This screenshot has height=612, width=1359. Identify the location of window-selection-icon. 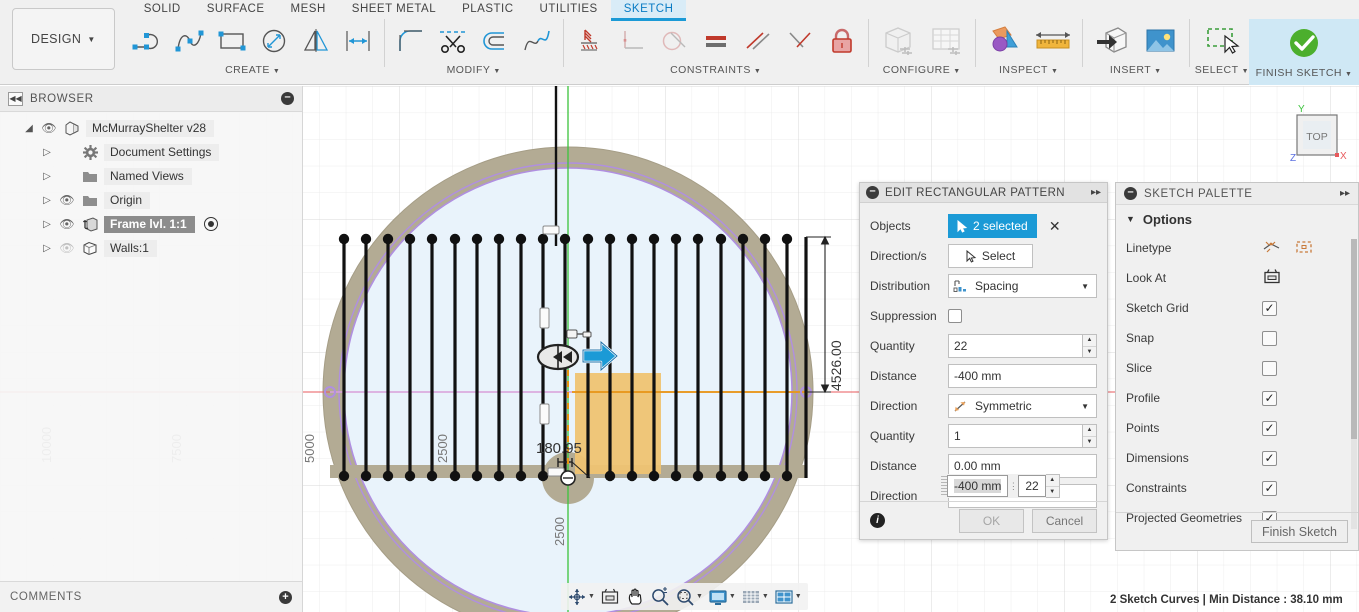
(1222, 41).